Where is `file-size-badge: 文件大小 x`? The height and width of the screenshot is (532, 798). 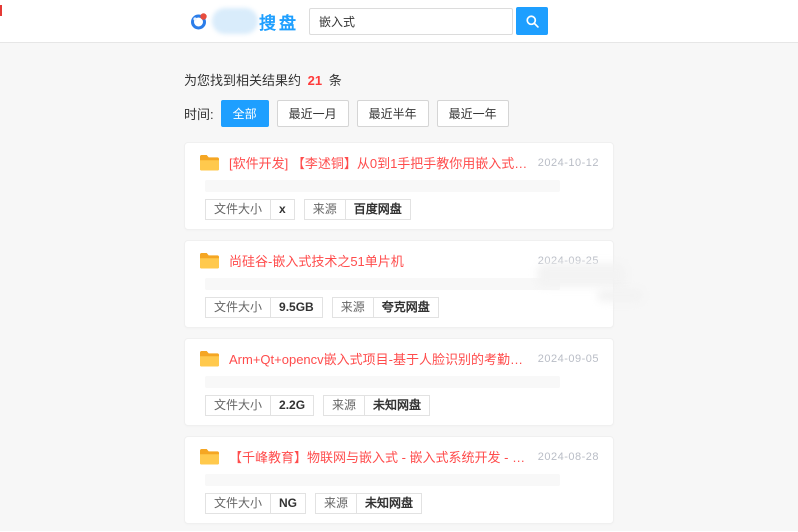
file-size-badge: 文件大小 x is located at coordinates (250, 209).